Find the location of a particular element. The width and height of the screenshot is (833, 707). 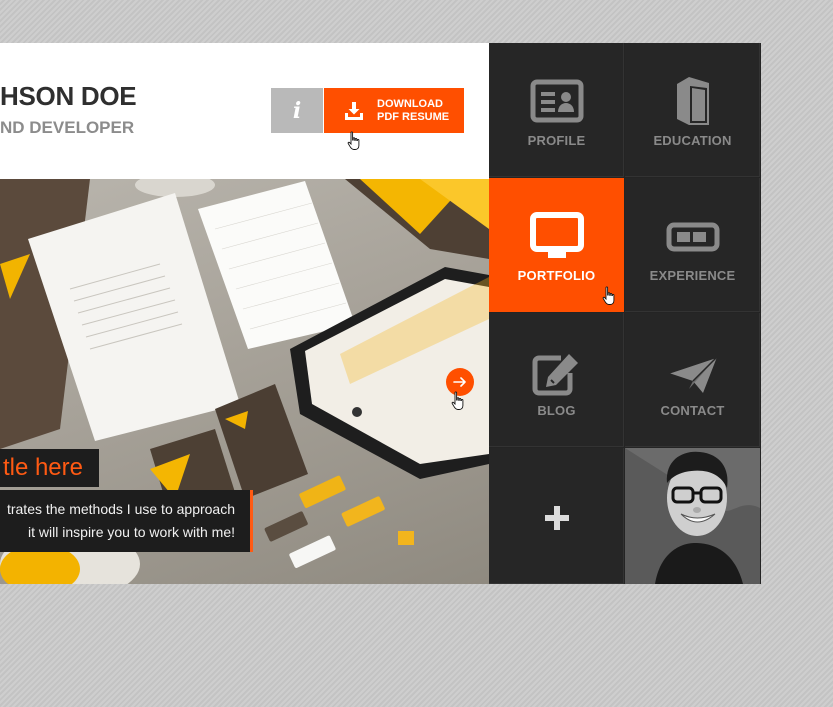

plus-icon is located at coordinates (556, 518).